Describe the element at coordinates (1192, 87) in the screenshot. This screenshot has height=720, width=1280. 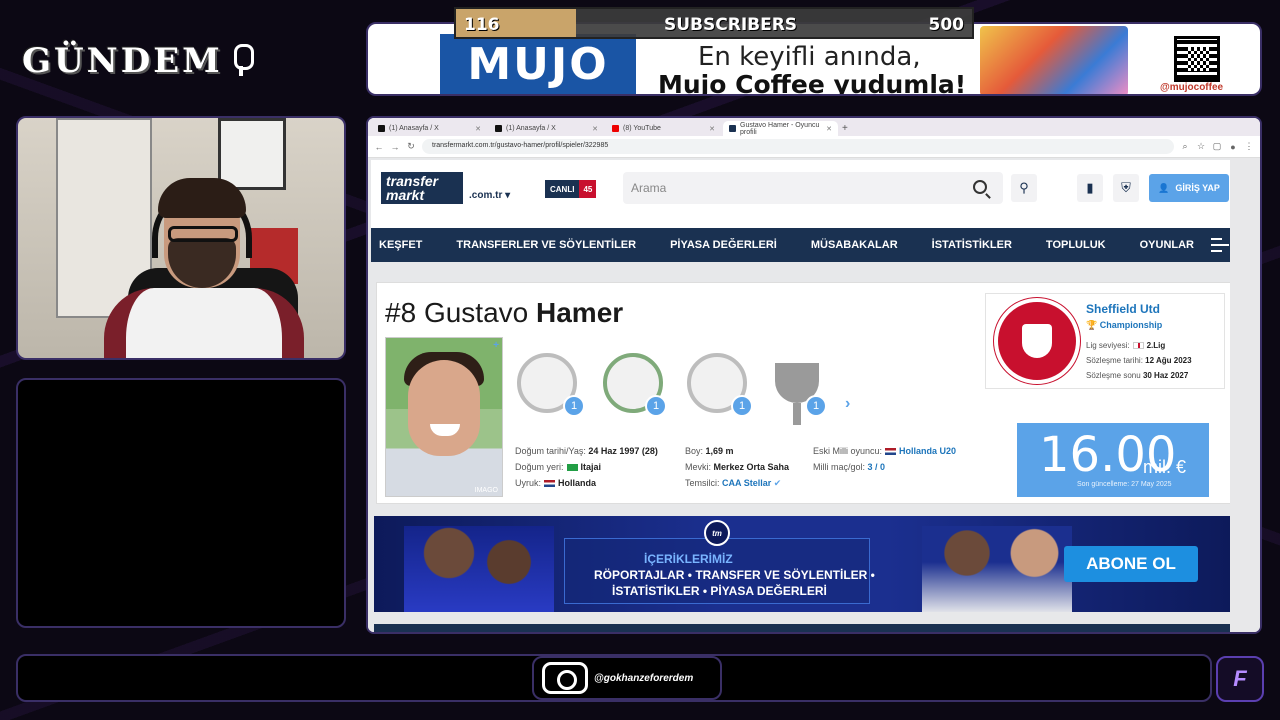
I see `ad-instagram-handle: @mujocoffee` at that location.